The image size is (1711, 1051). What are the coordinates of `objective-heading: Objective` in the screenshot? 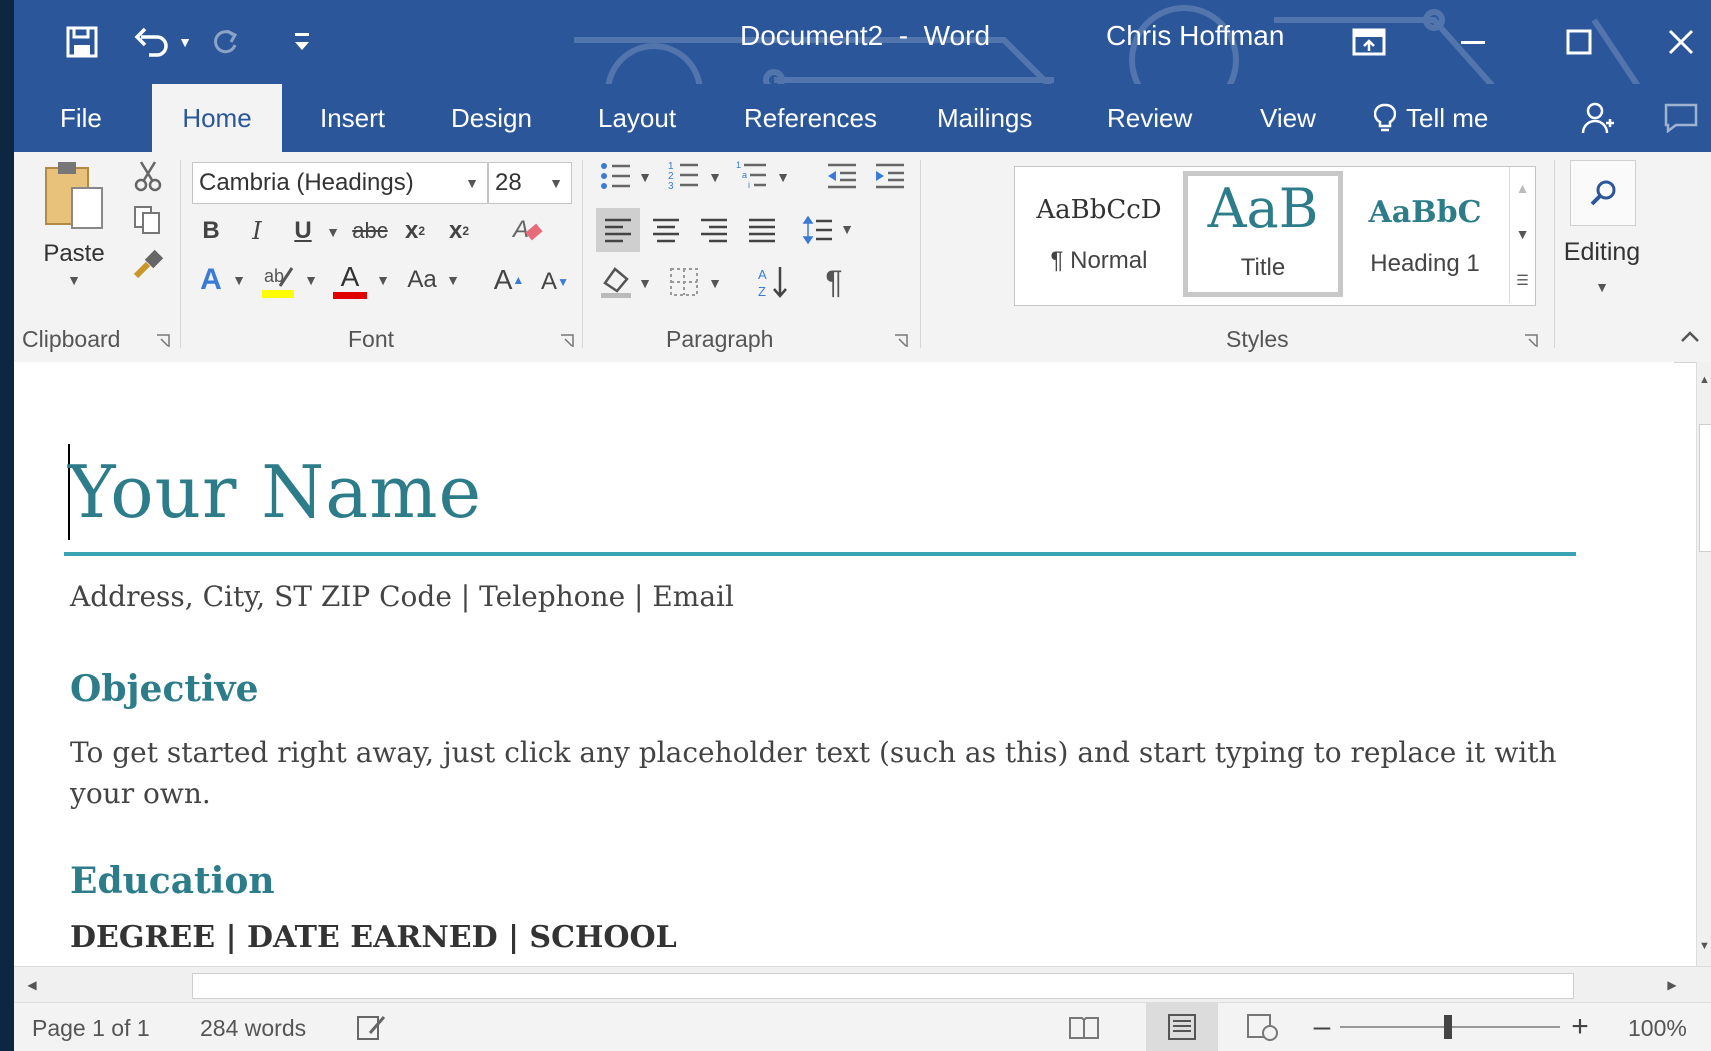 It's located at (164, 689).